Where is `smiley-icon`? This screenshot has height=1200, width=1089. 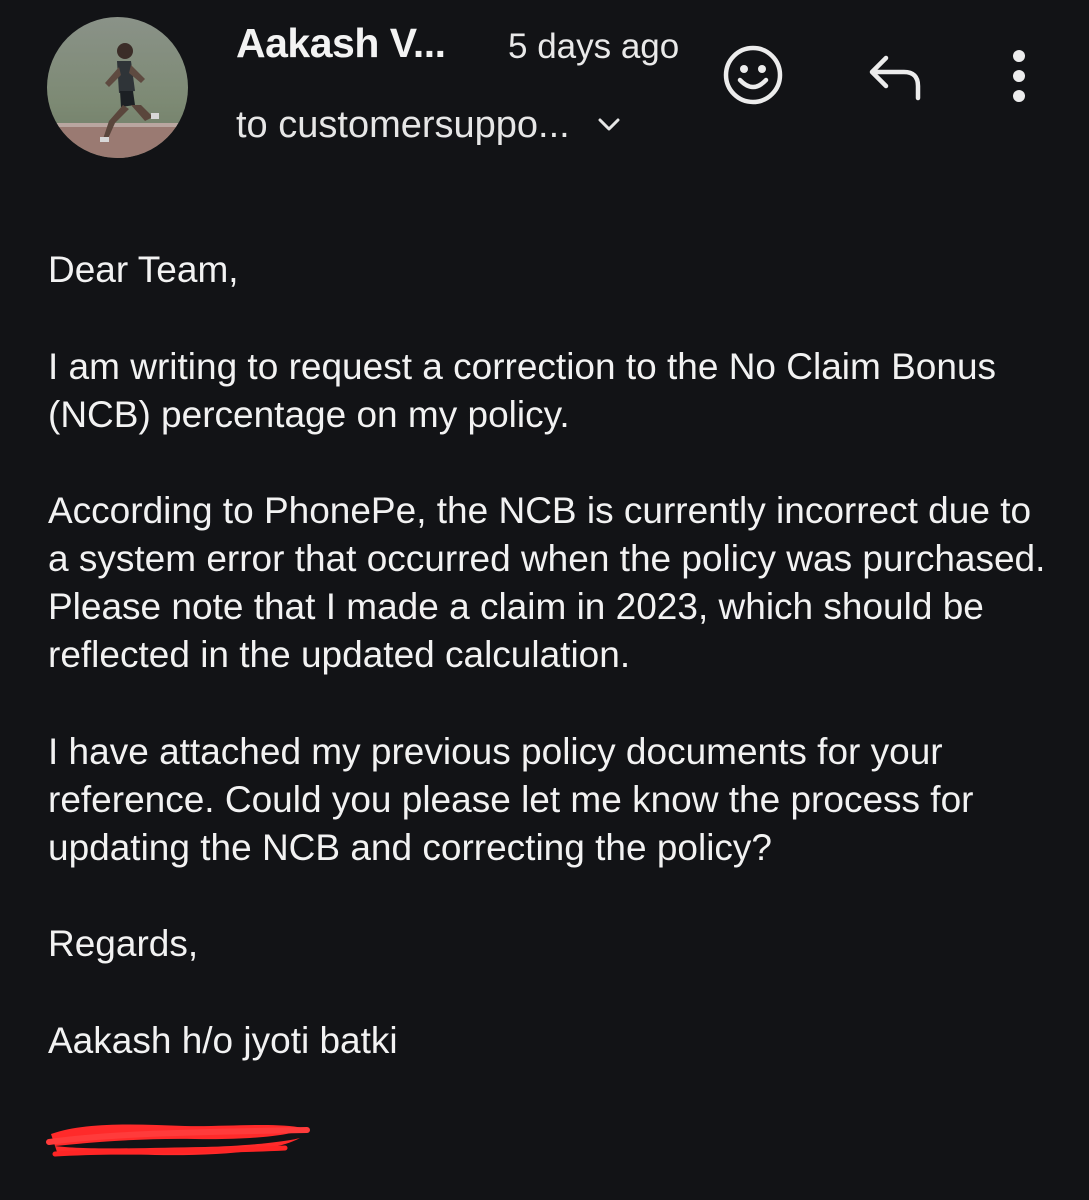 smiley-icon is located at coordinates (753, 75).